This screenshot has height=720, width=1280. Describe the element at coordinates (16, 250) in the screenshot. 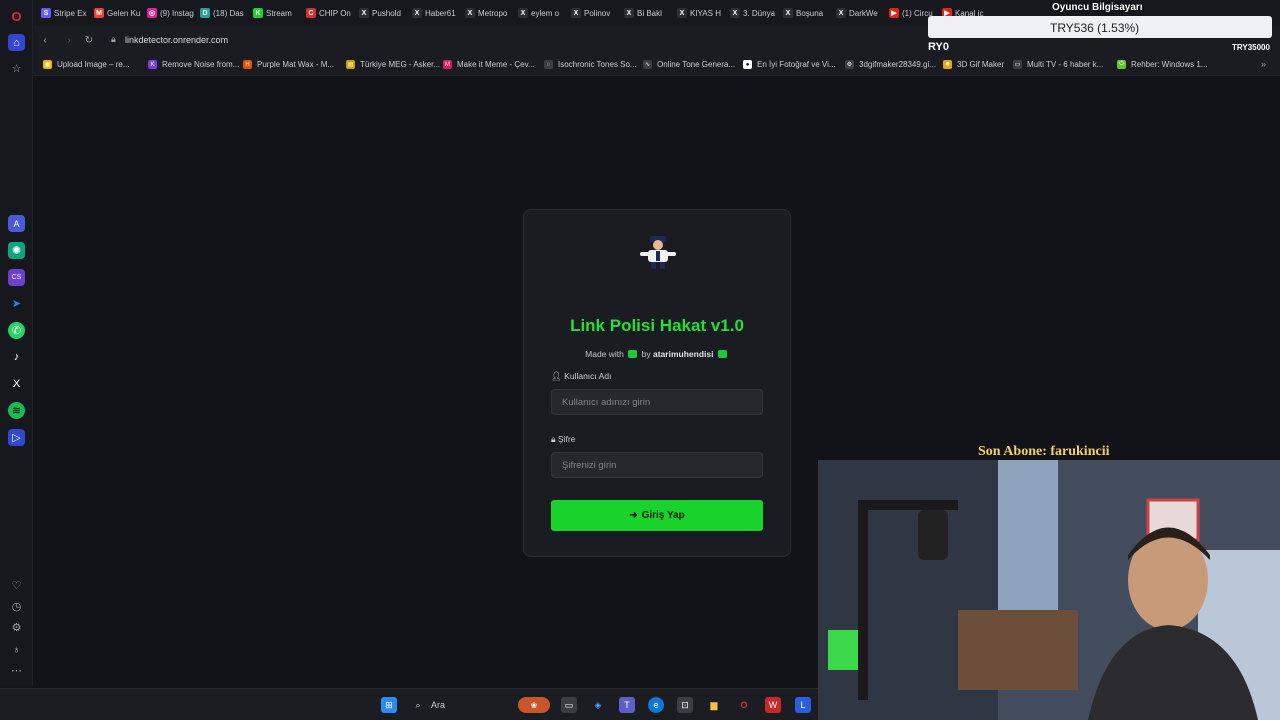

I see `chatgpt-icon: ✺` at that location.